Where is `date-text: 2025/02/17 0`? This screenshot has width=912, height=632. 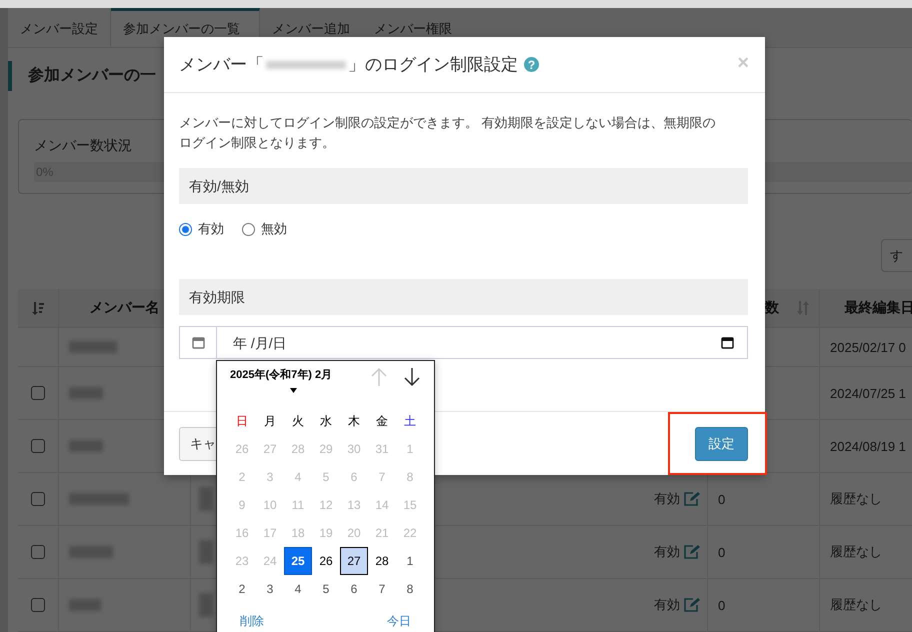 date-text: 2025/02/17 0 is located at coordinates (868, 347).